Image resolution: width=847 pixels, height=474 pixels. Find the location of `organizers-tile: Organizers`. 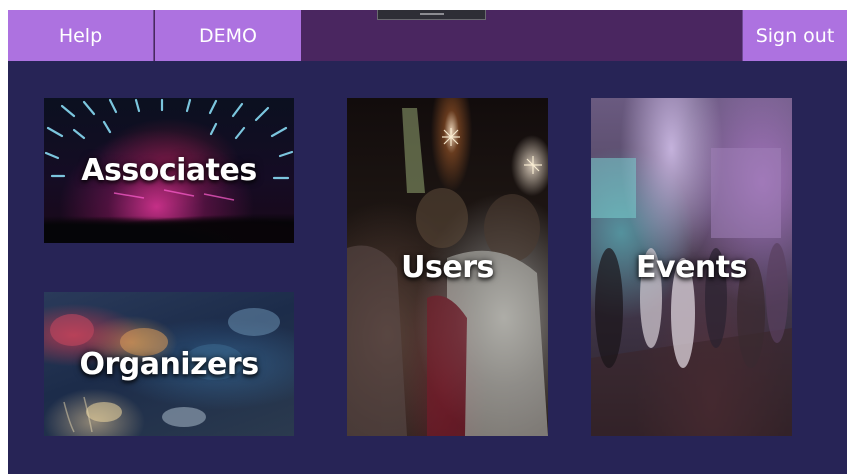

organizers-tile: Organizers is located at coordinates (169, 364).